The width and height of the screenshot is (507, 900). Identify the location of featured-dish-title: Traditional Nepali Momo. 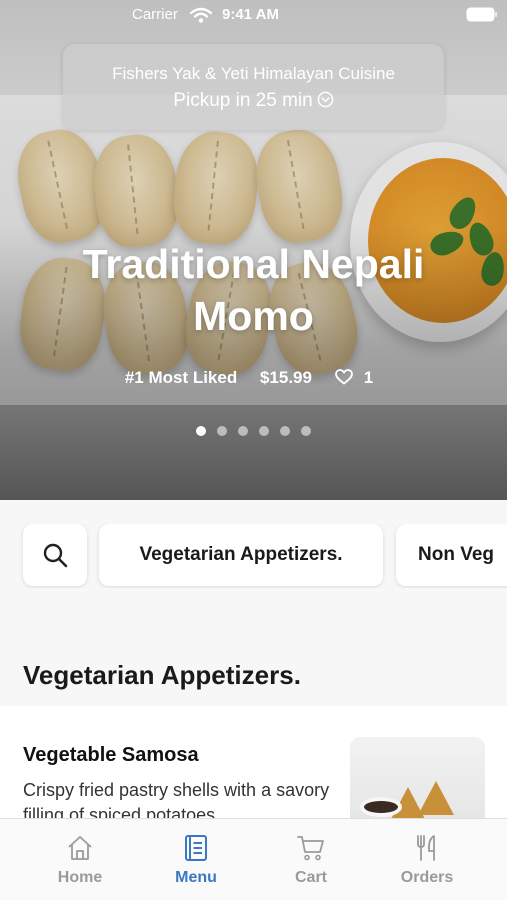
(253, 290).